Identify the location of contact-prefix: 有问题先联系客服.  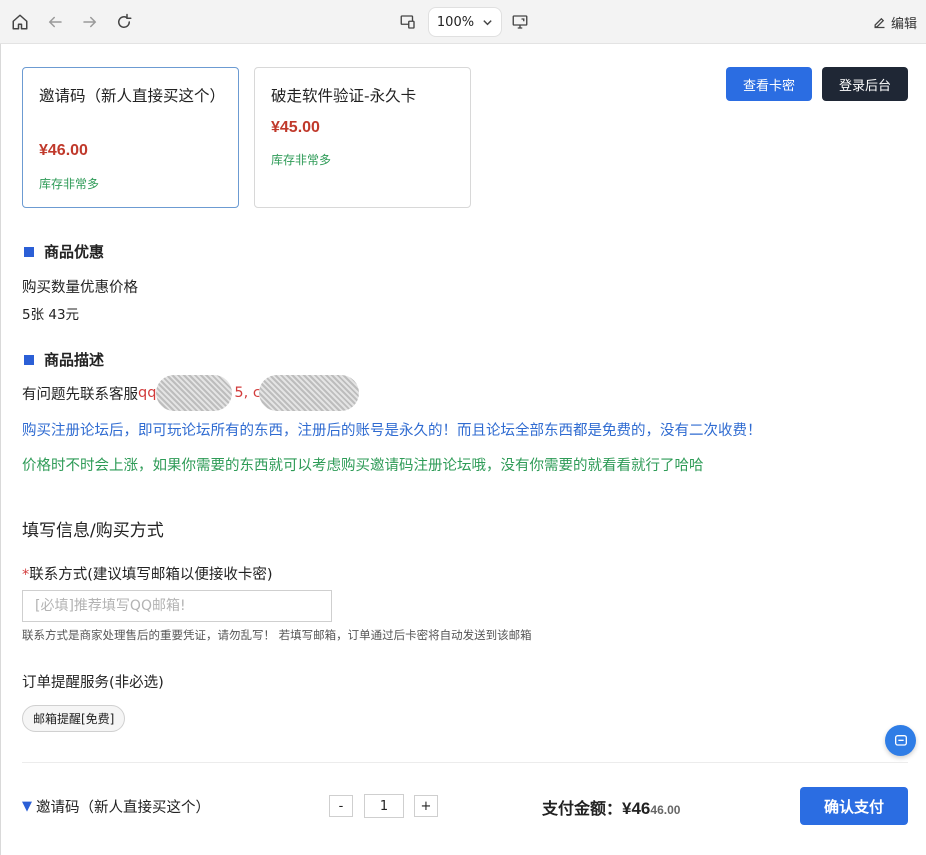
(80, 394).